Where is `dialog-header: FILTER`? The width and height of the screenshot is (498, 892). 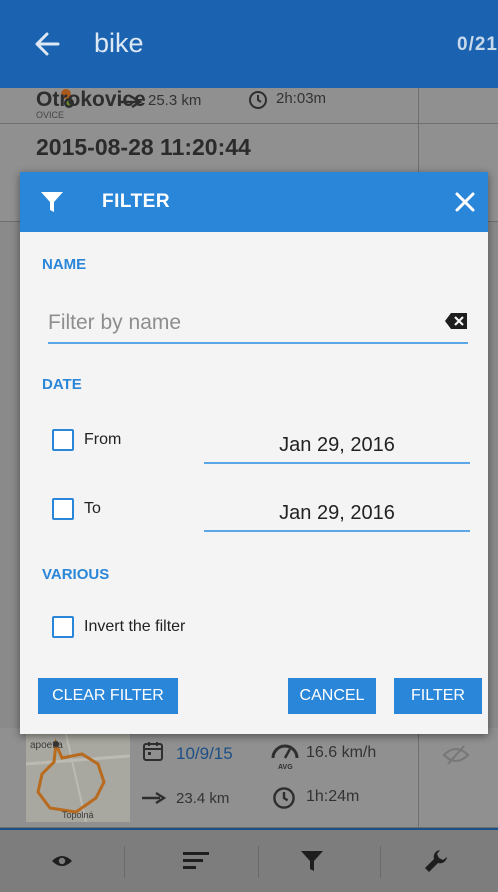
dialog-header: FILTER is located at coordinates (254, 202).